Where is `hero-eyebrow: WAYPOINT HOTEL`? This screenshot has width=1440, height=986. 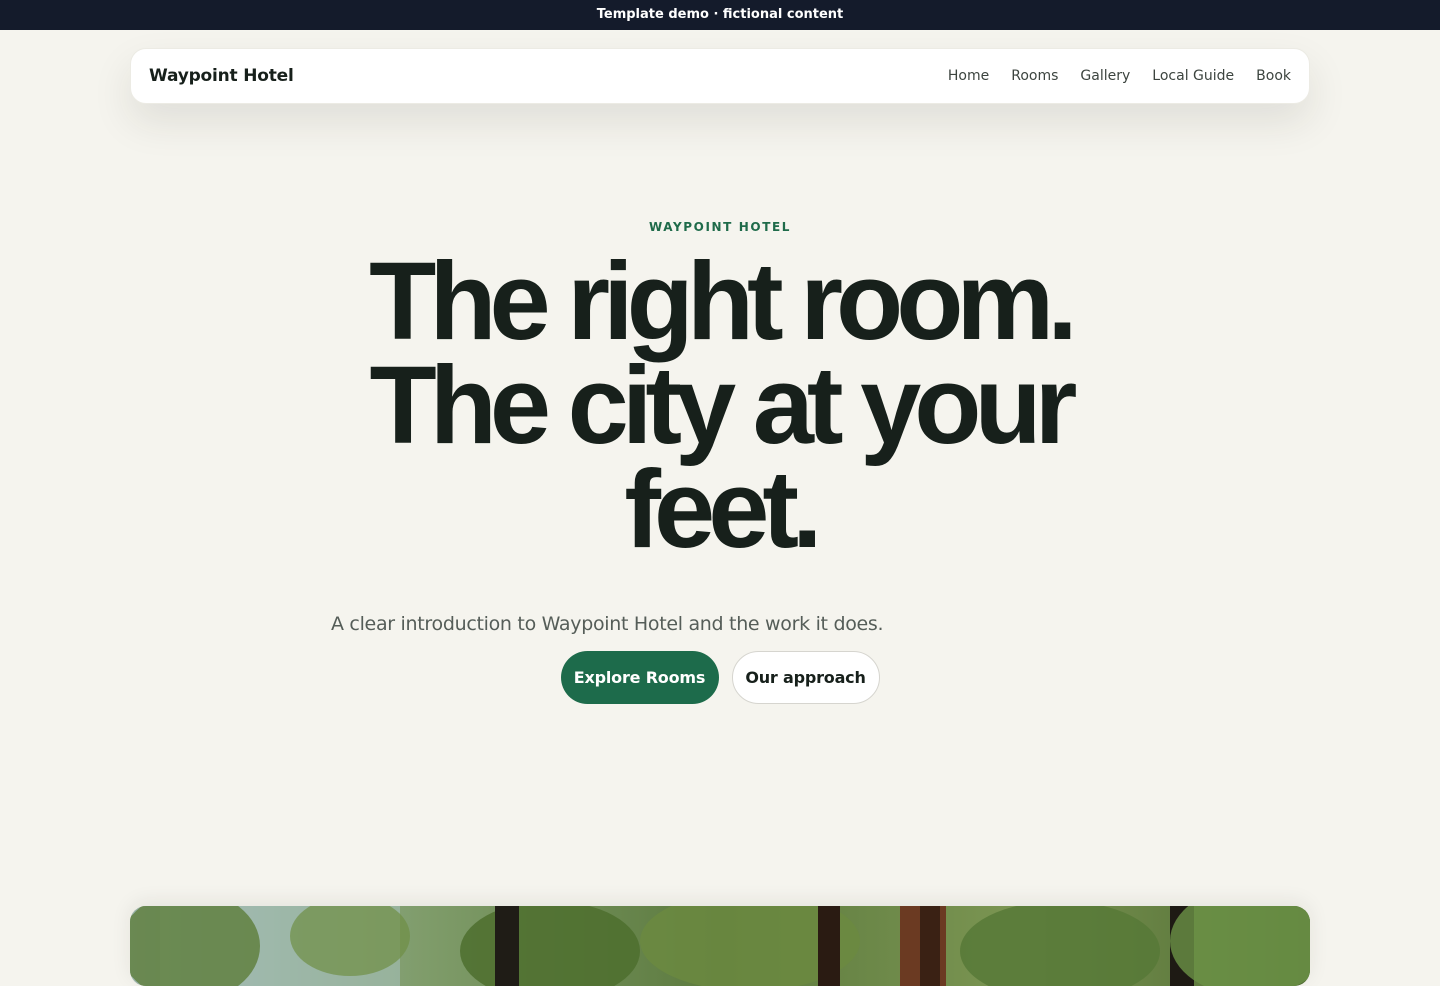 hero-eyebrow: WAYPOINT HOTEL is located at coordinates (720, 227).